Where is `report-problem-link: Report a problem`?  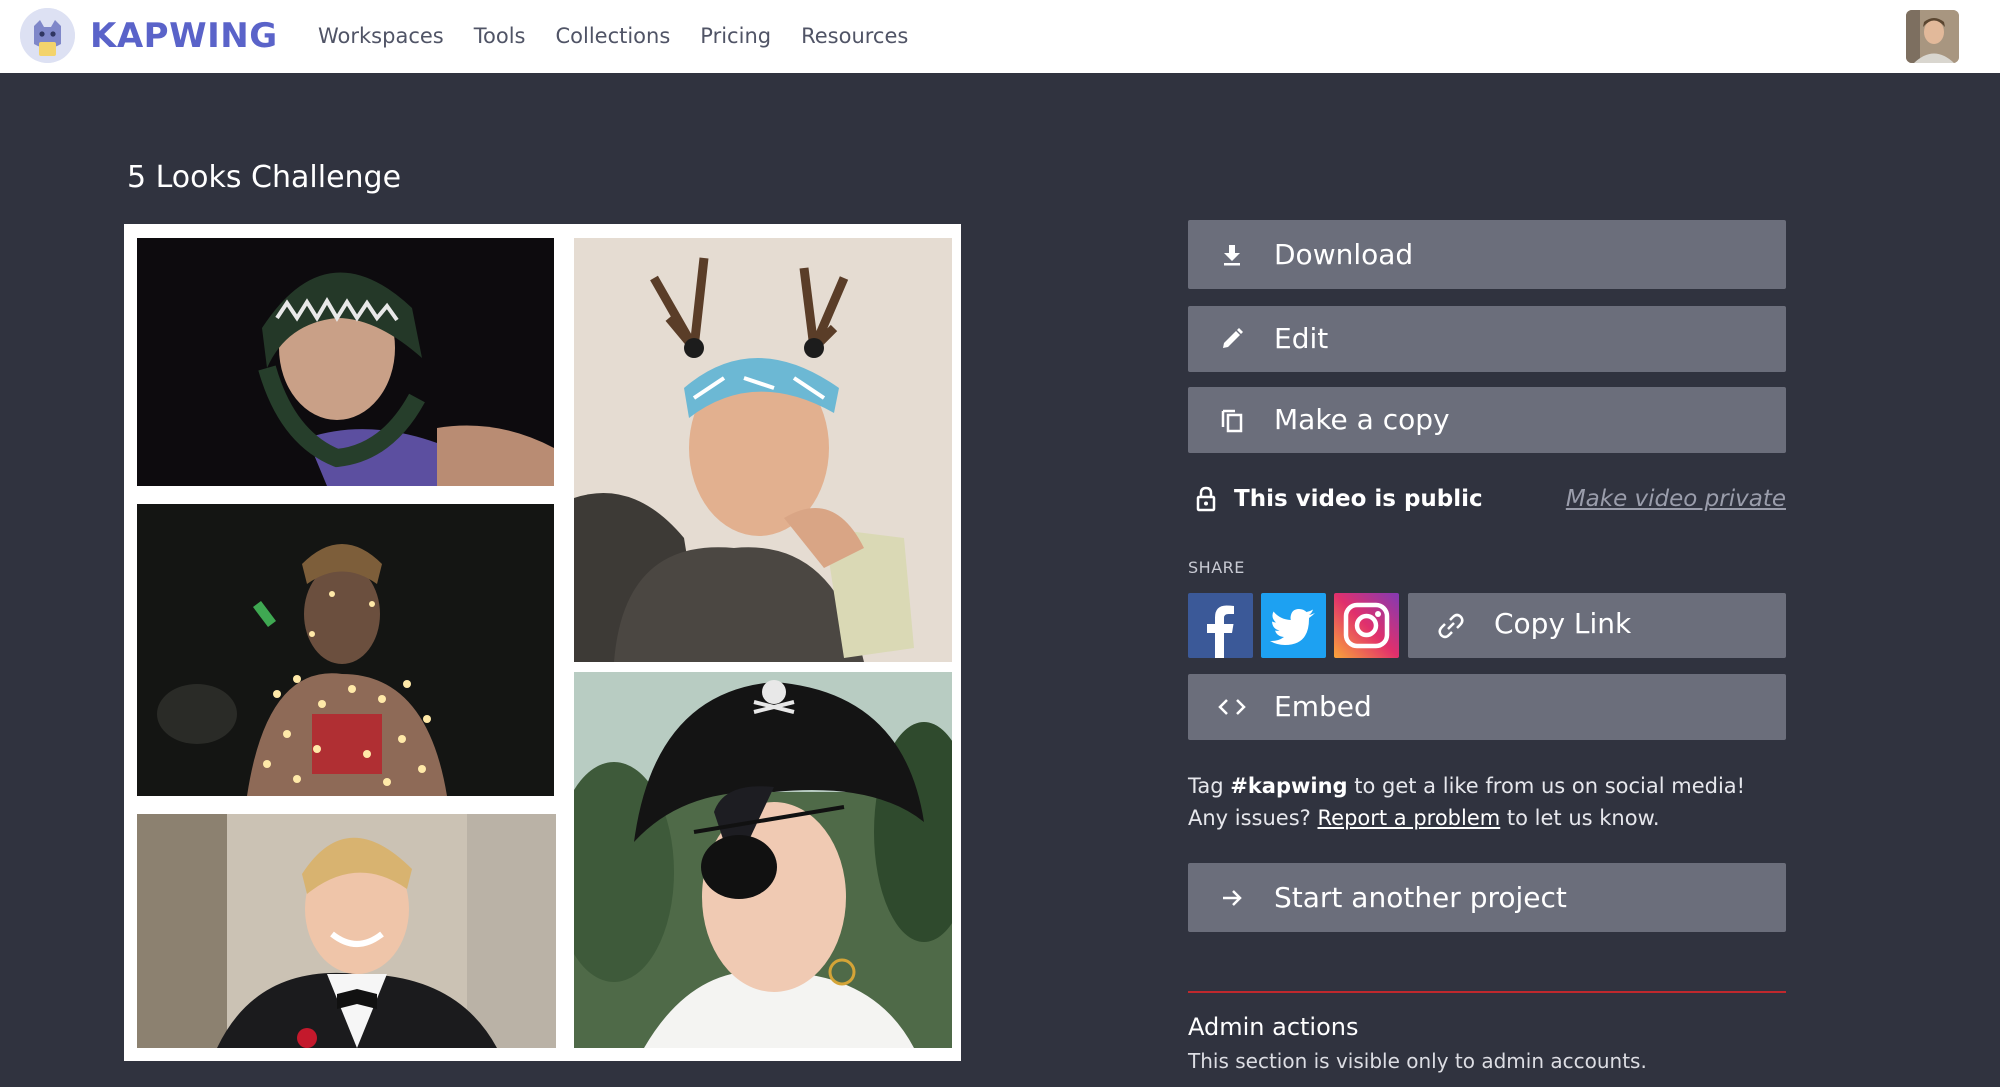
report-problem-link: Report a problem is located at coordinates (1409, 818).